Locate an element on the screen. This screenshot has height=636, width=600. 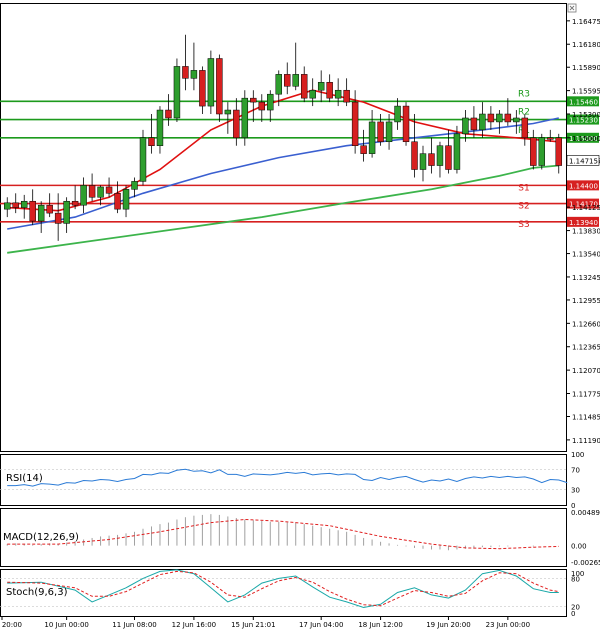
level-name-r2: R2 is located at coordinates (524, 113).